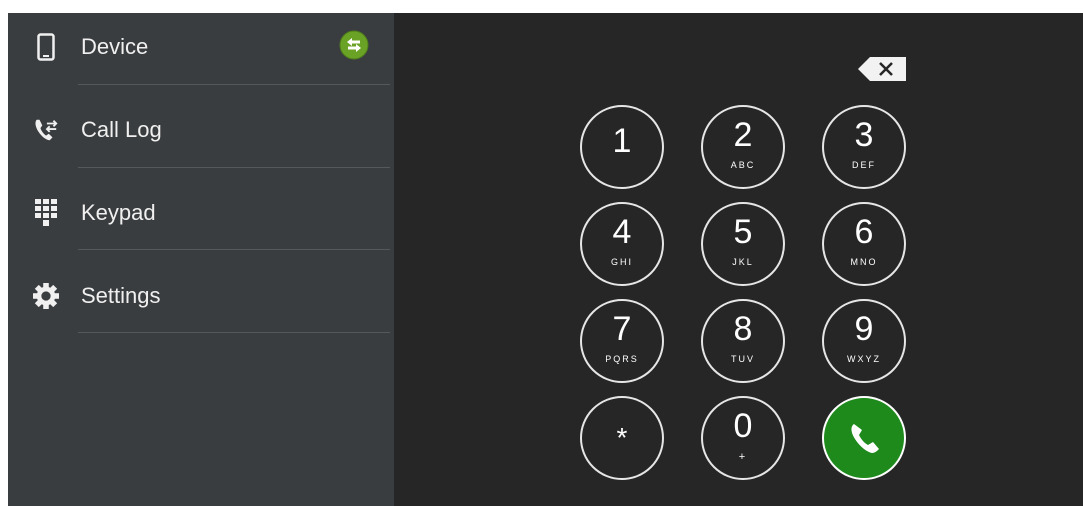  I want to click on sidebar-item-keypad: Keypad, so click(199, 212).